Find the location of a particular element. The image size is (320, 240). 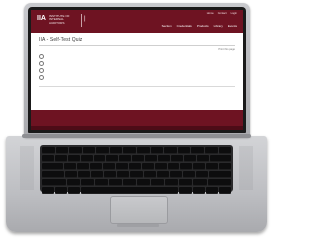

print-link: Print this page is located at coordinates (226, 49).